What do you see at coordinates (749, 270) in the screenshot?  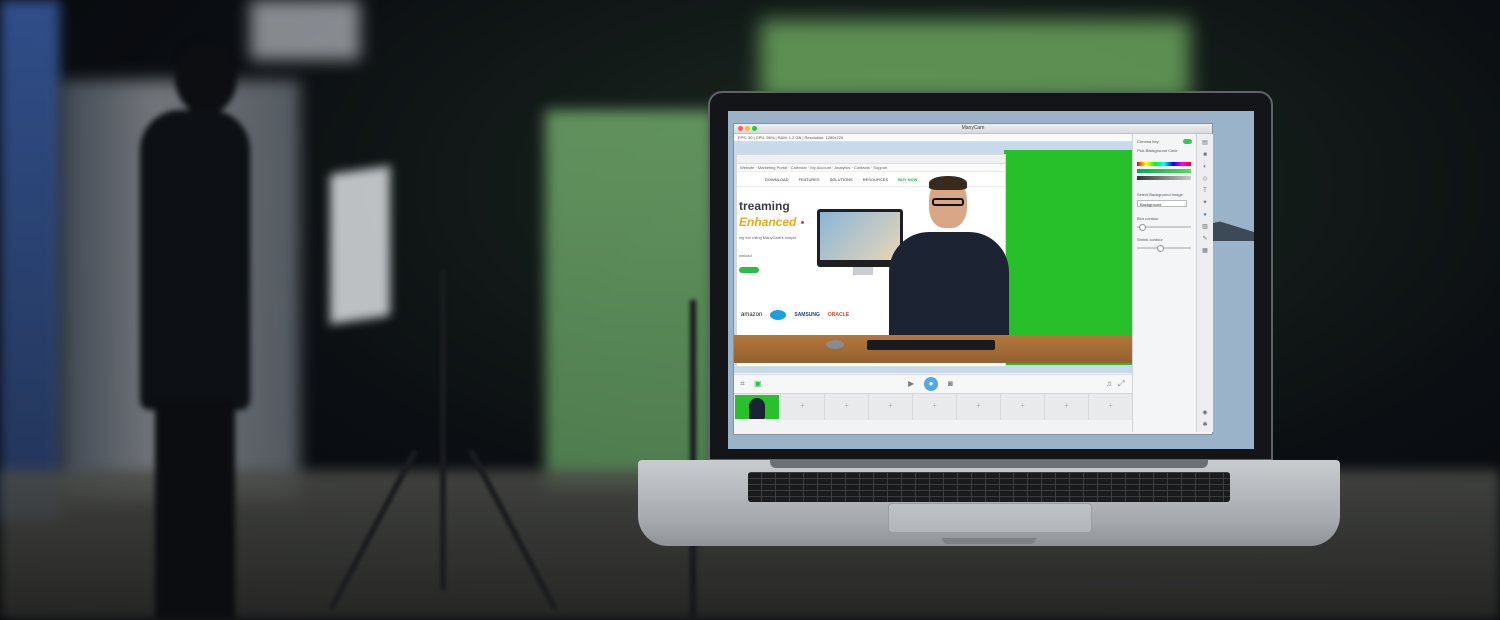 I see `hero-cta-button` at bounding box center [749, 270].